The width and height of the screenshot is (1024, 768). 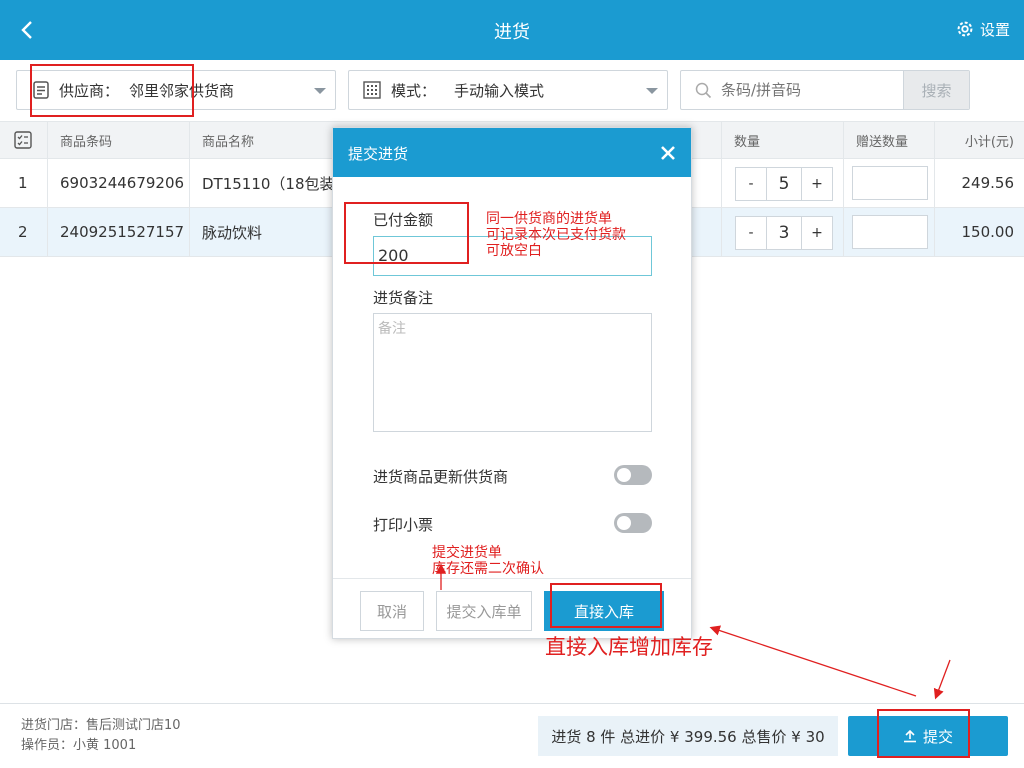 I want to click on upload-icon, so click(x=909, y=736).